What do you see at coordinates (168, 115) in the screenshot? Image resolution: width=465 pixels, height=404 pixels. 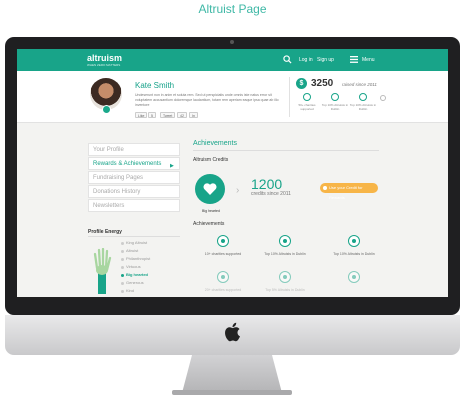 I see `tweet-button: Tweet` at bounding box center [168, 115].